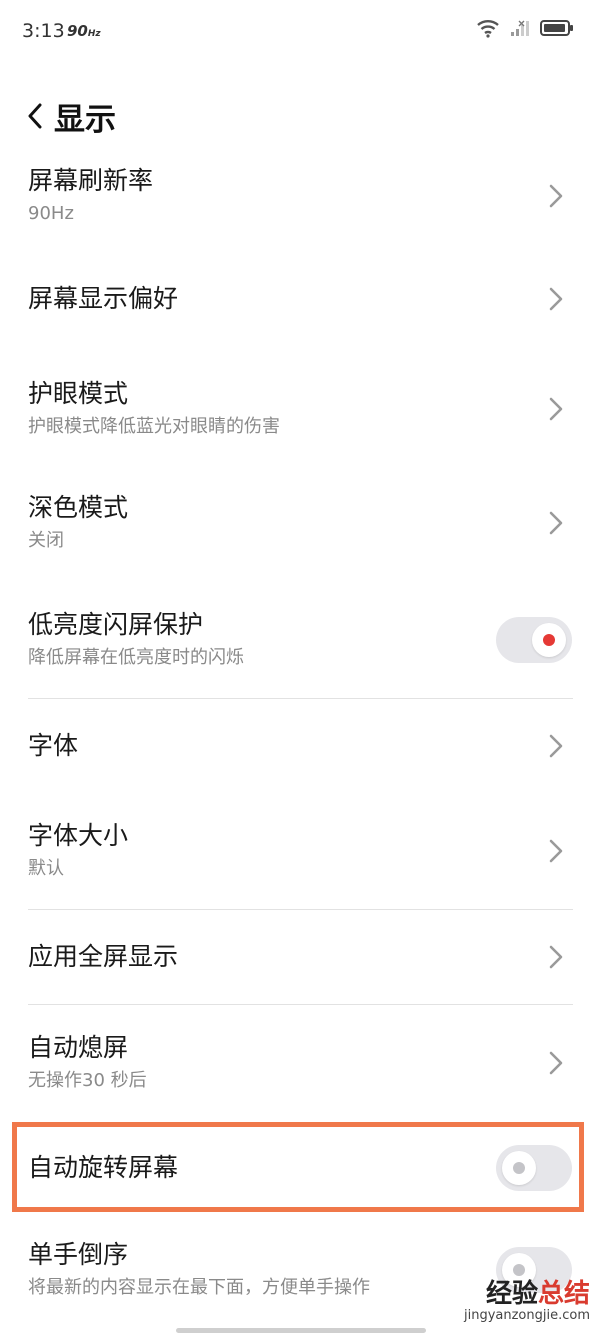 This screenshot has height=1333, width=600. What do you see at coordinates (78, 835) in the screenshot?
I see `setting-title: 字体大小` at bounding box center [78, 835].